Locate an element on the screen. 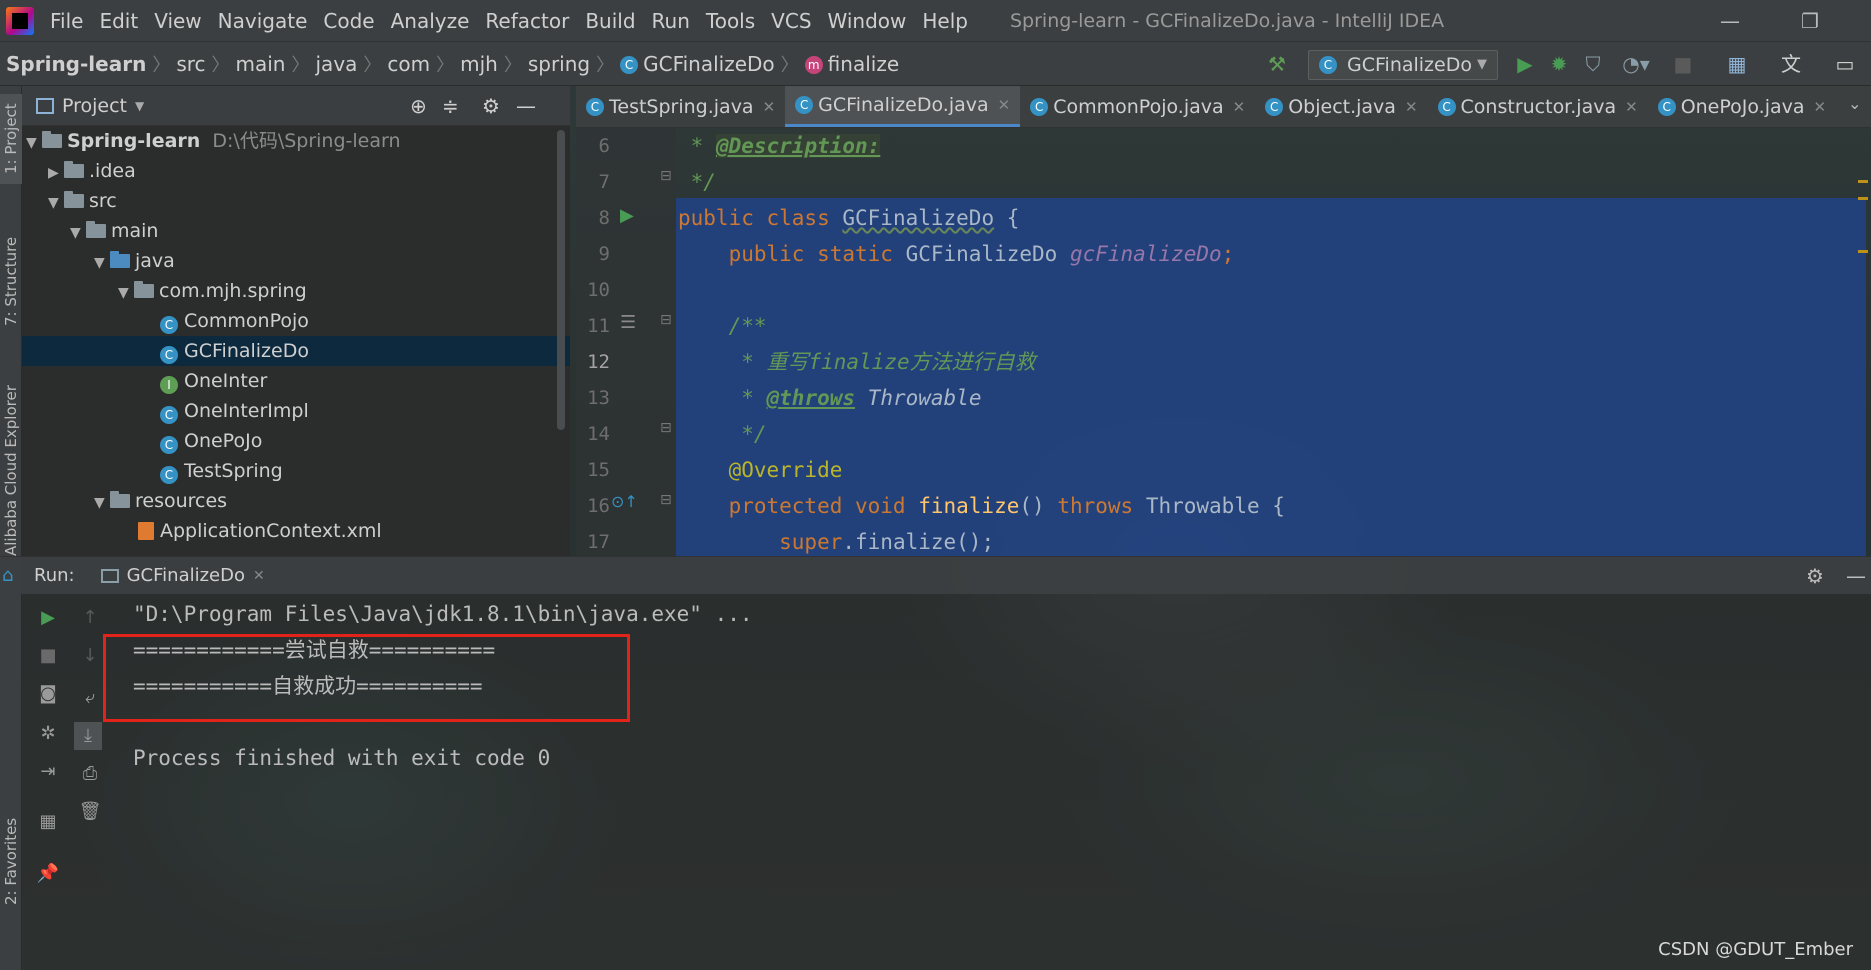 This screenshot has height=970, width=1871. menu-help: Help is located at coordinates (945, 21).